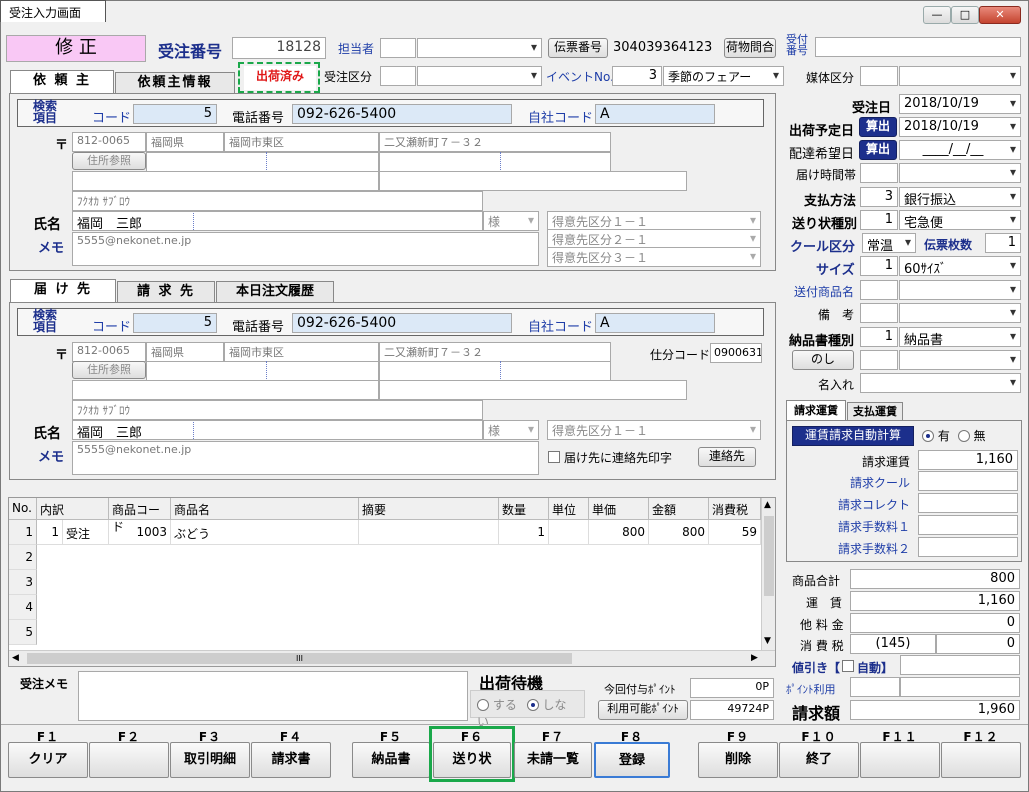  I want to click on note-code, so click(879, 313).